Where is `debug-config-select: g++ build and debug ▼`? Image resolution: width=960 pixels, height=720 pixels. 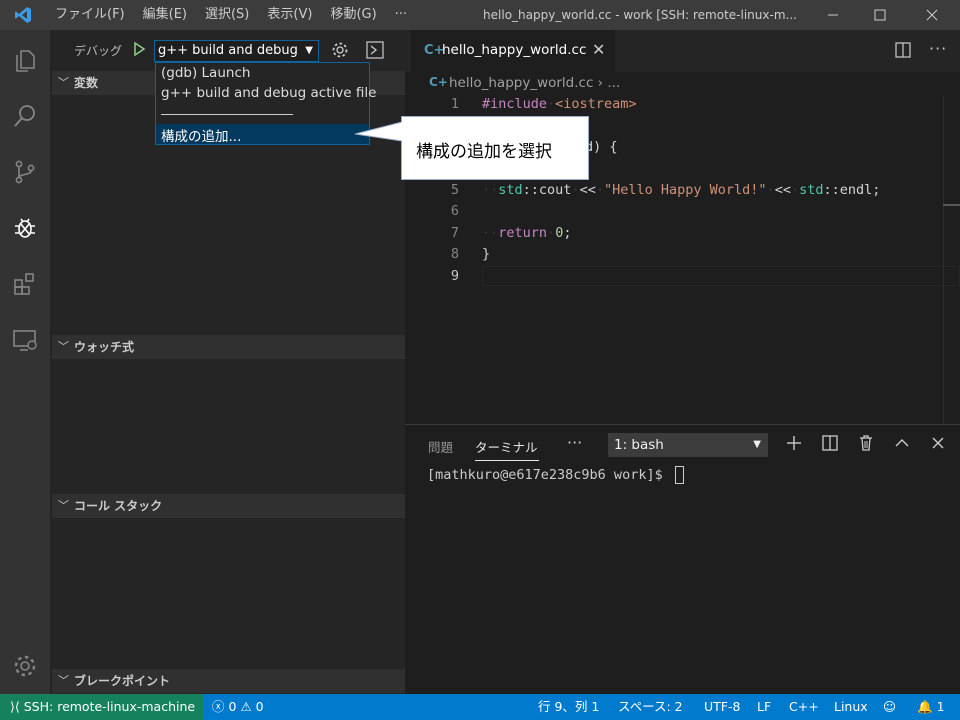
debug-config-select: g++ build and debug ▼ is located at coordinates (236, 51).